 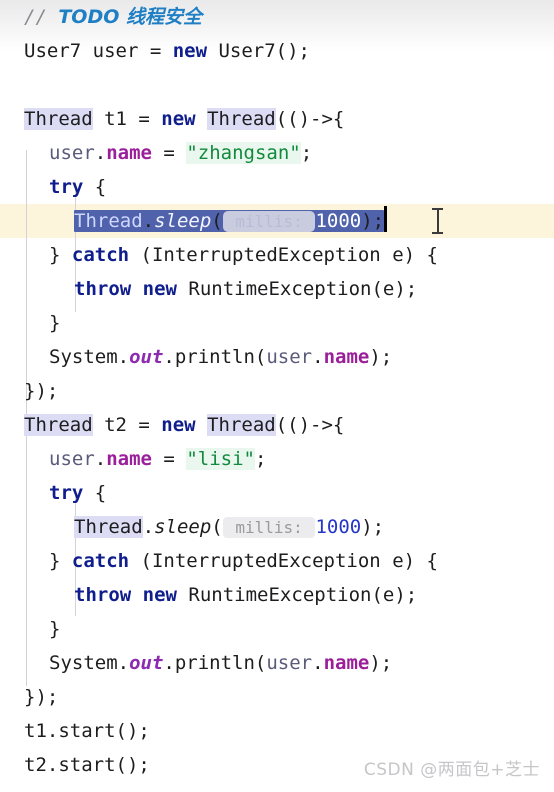 I want to click on code-token: t2 =, so click(x=127, y=425).